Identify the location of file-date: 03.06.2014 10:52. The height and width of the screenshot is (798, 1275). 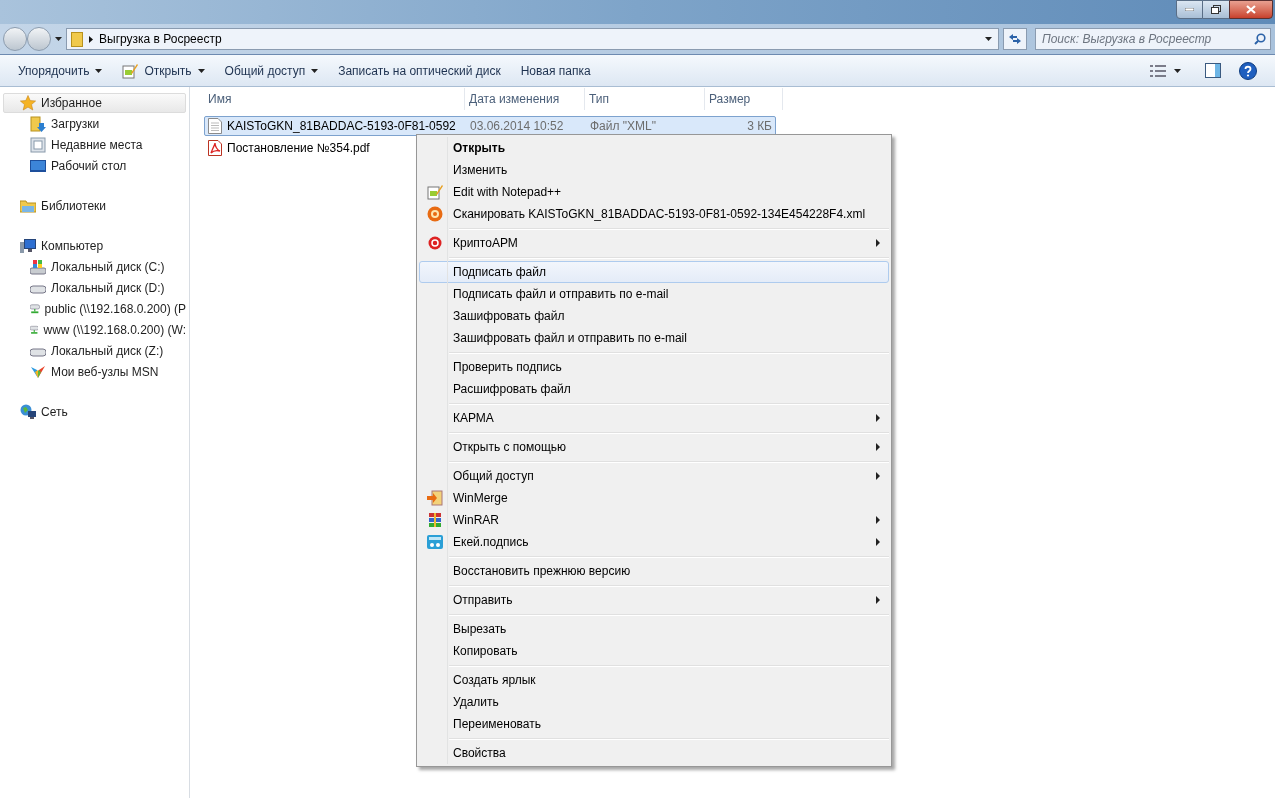
(517, 126).